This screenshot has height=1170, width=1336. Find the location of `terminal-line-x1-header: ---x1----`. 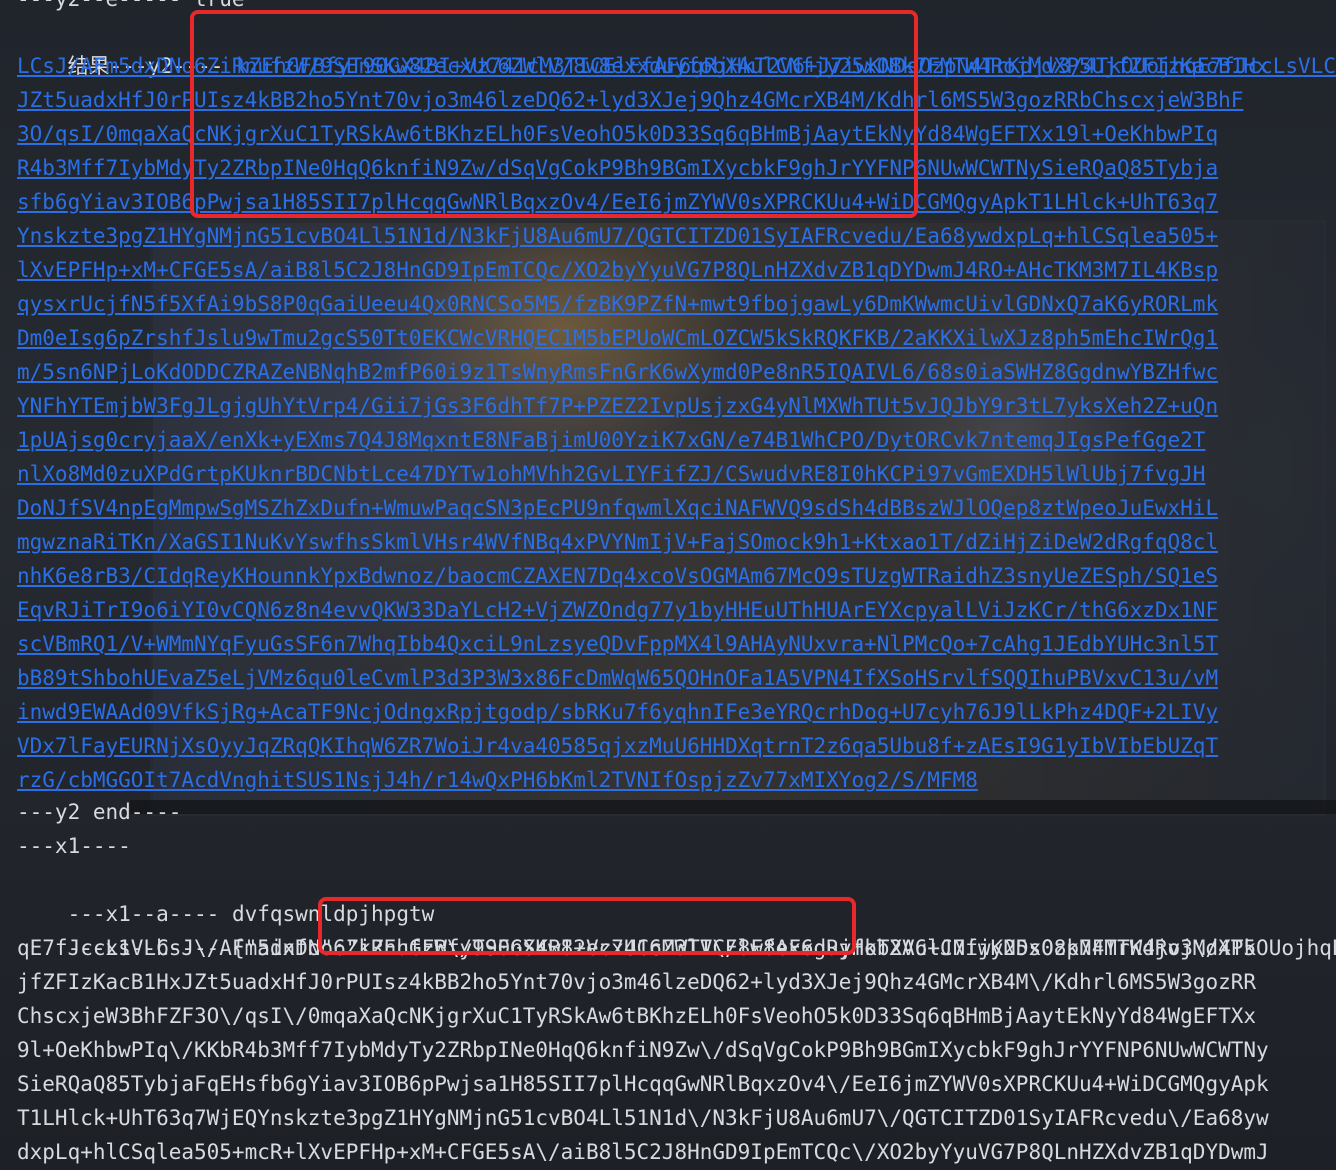

terminal-line-x1-header: ---x1---- is located at coordinates (74, 846).